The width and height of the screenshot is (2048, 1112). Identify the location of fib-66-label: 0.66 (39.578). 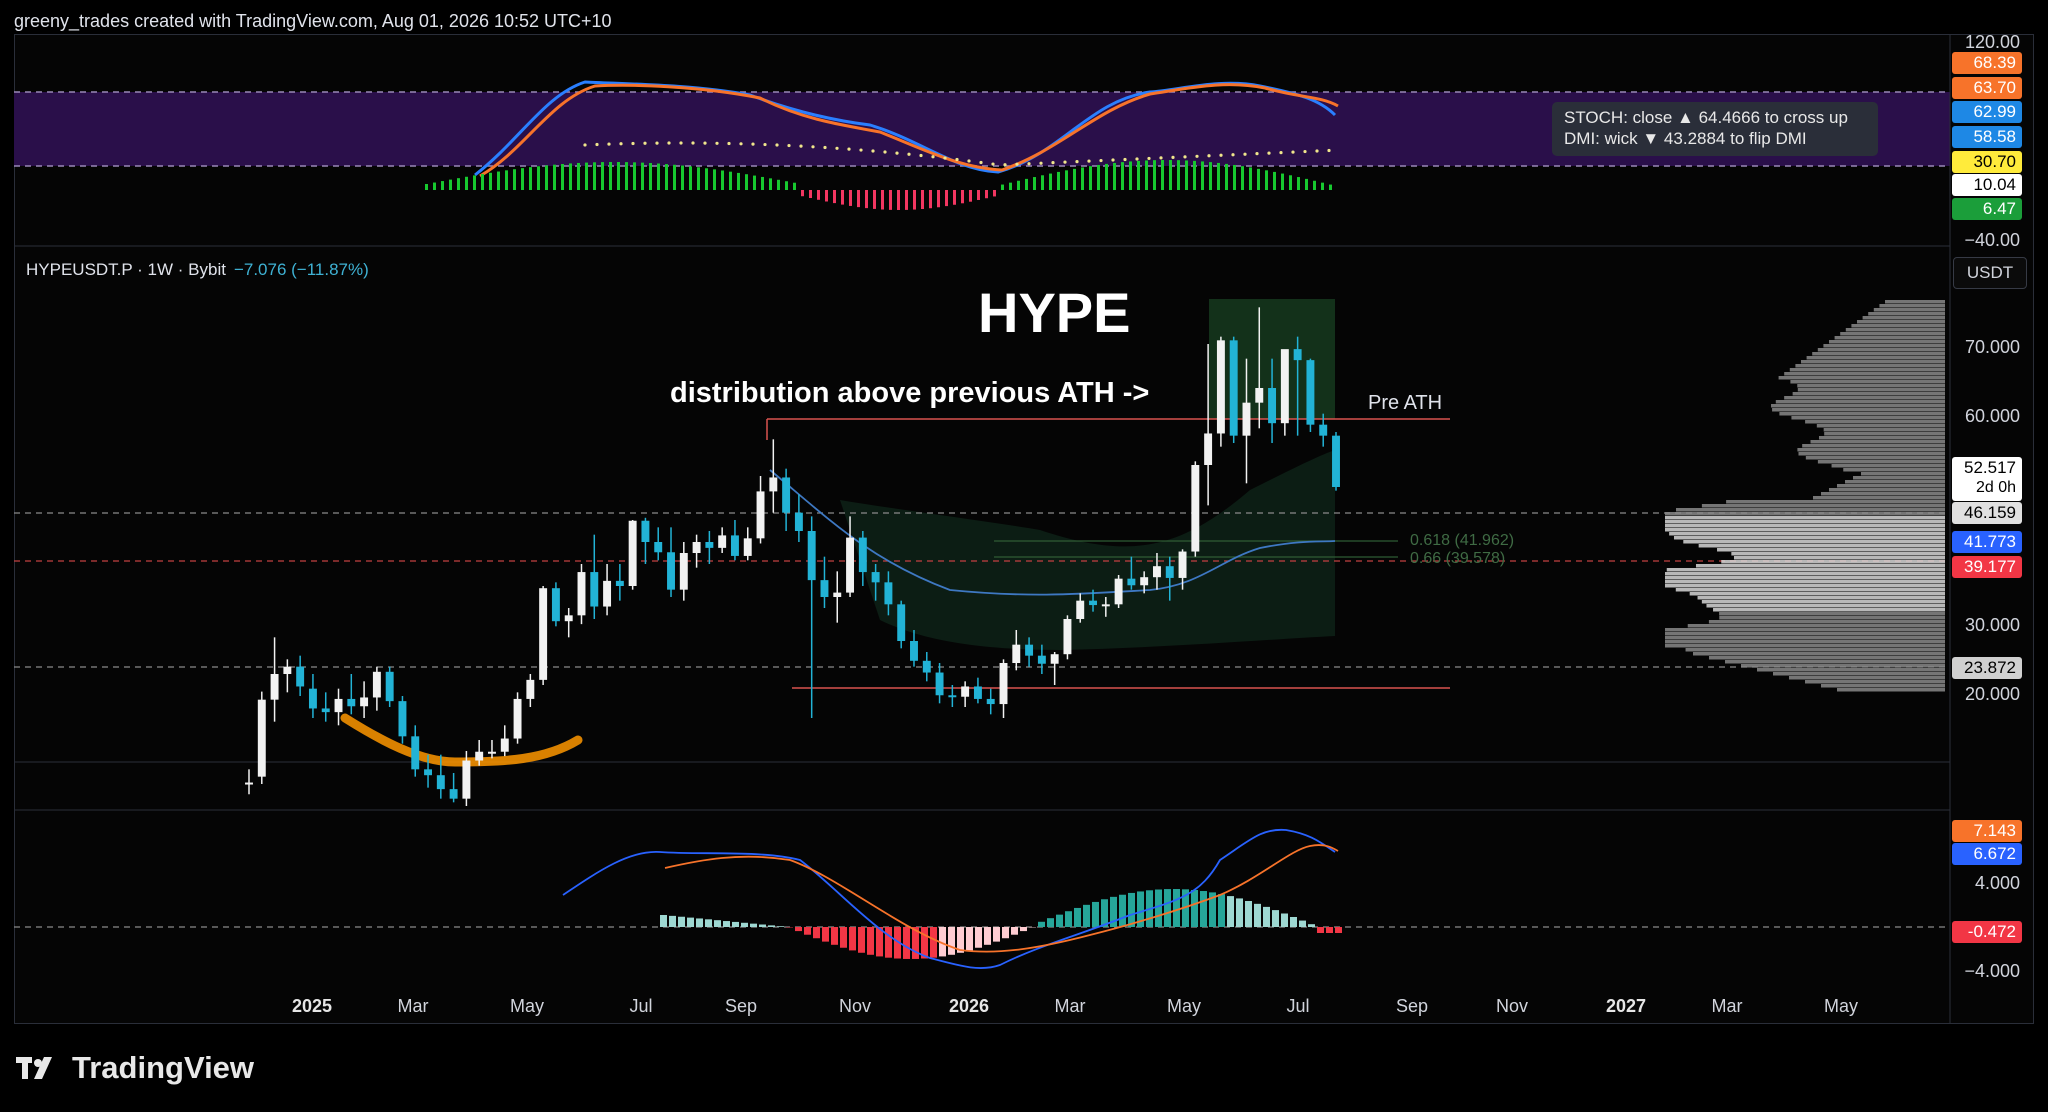
(1458, 558).